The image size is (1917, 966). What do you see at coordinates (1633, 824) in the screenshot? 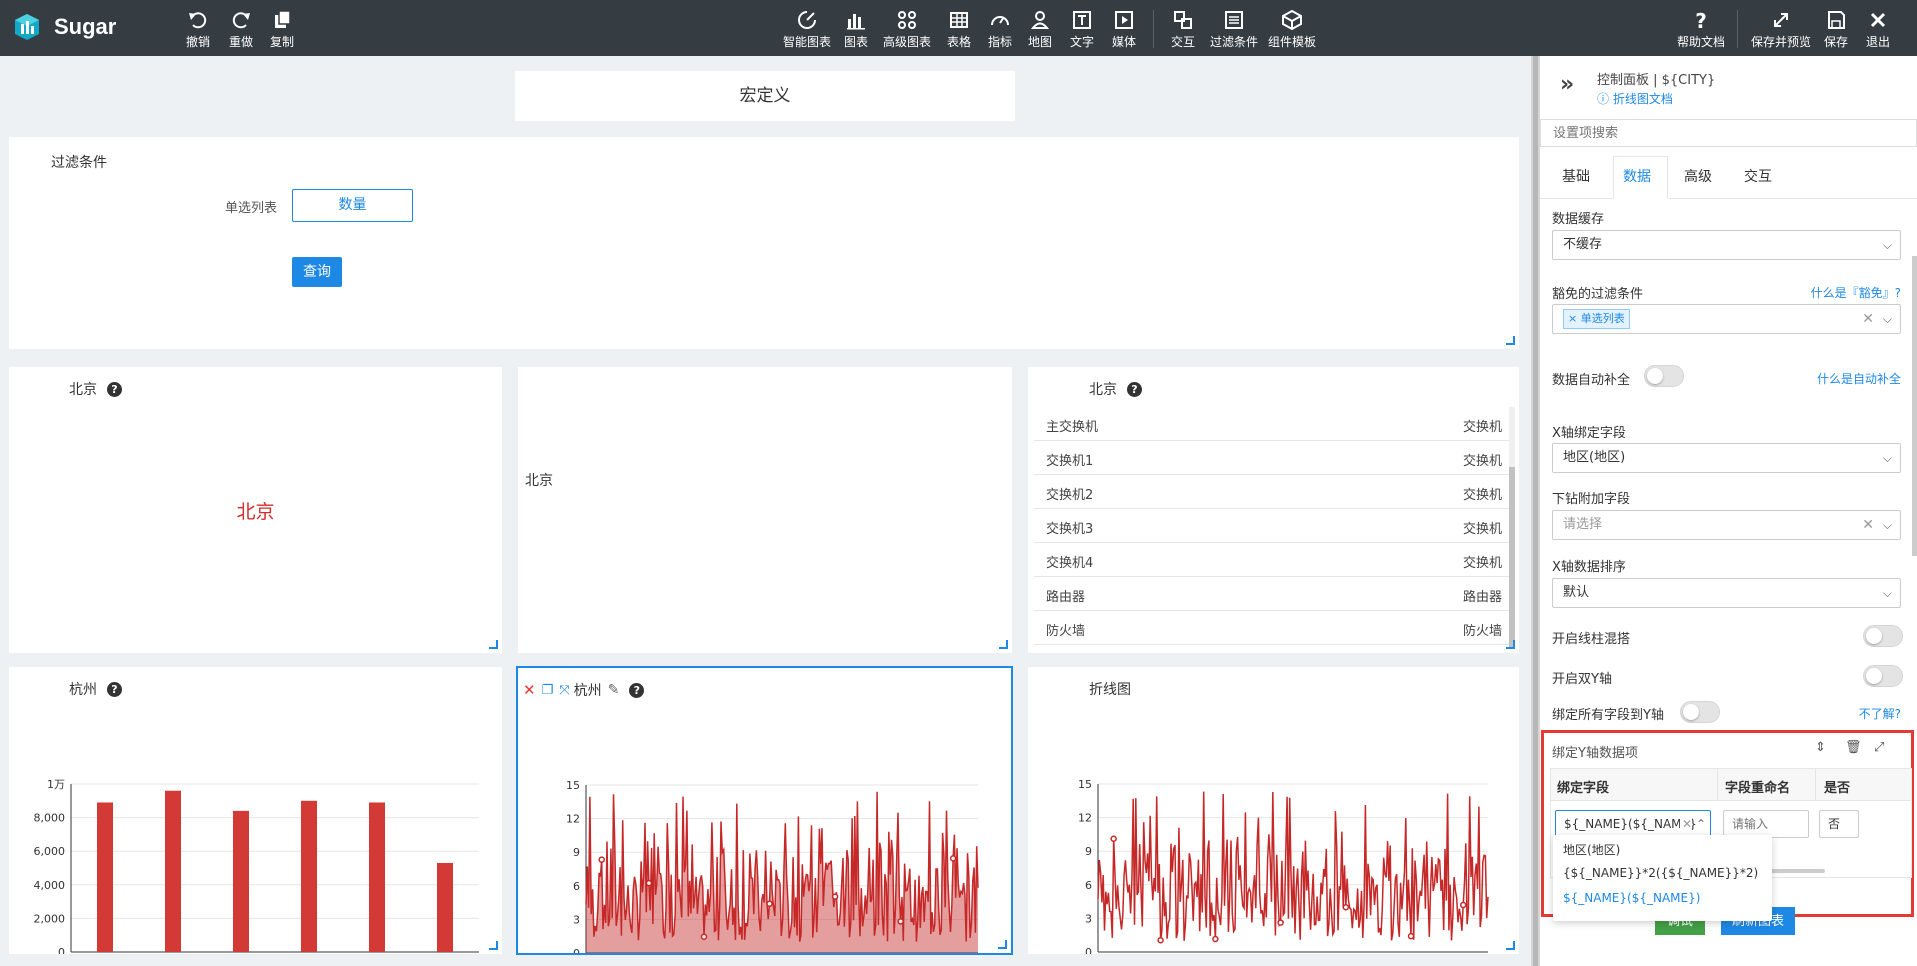
I see `bind-field-select: ${_NAME}(${_NAME}) ✕ ⌃` at bounding box center [1633, 824].